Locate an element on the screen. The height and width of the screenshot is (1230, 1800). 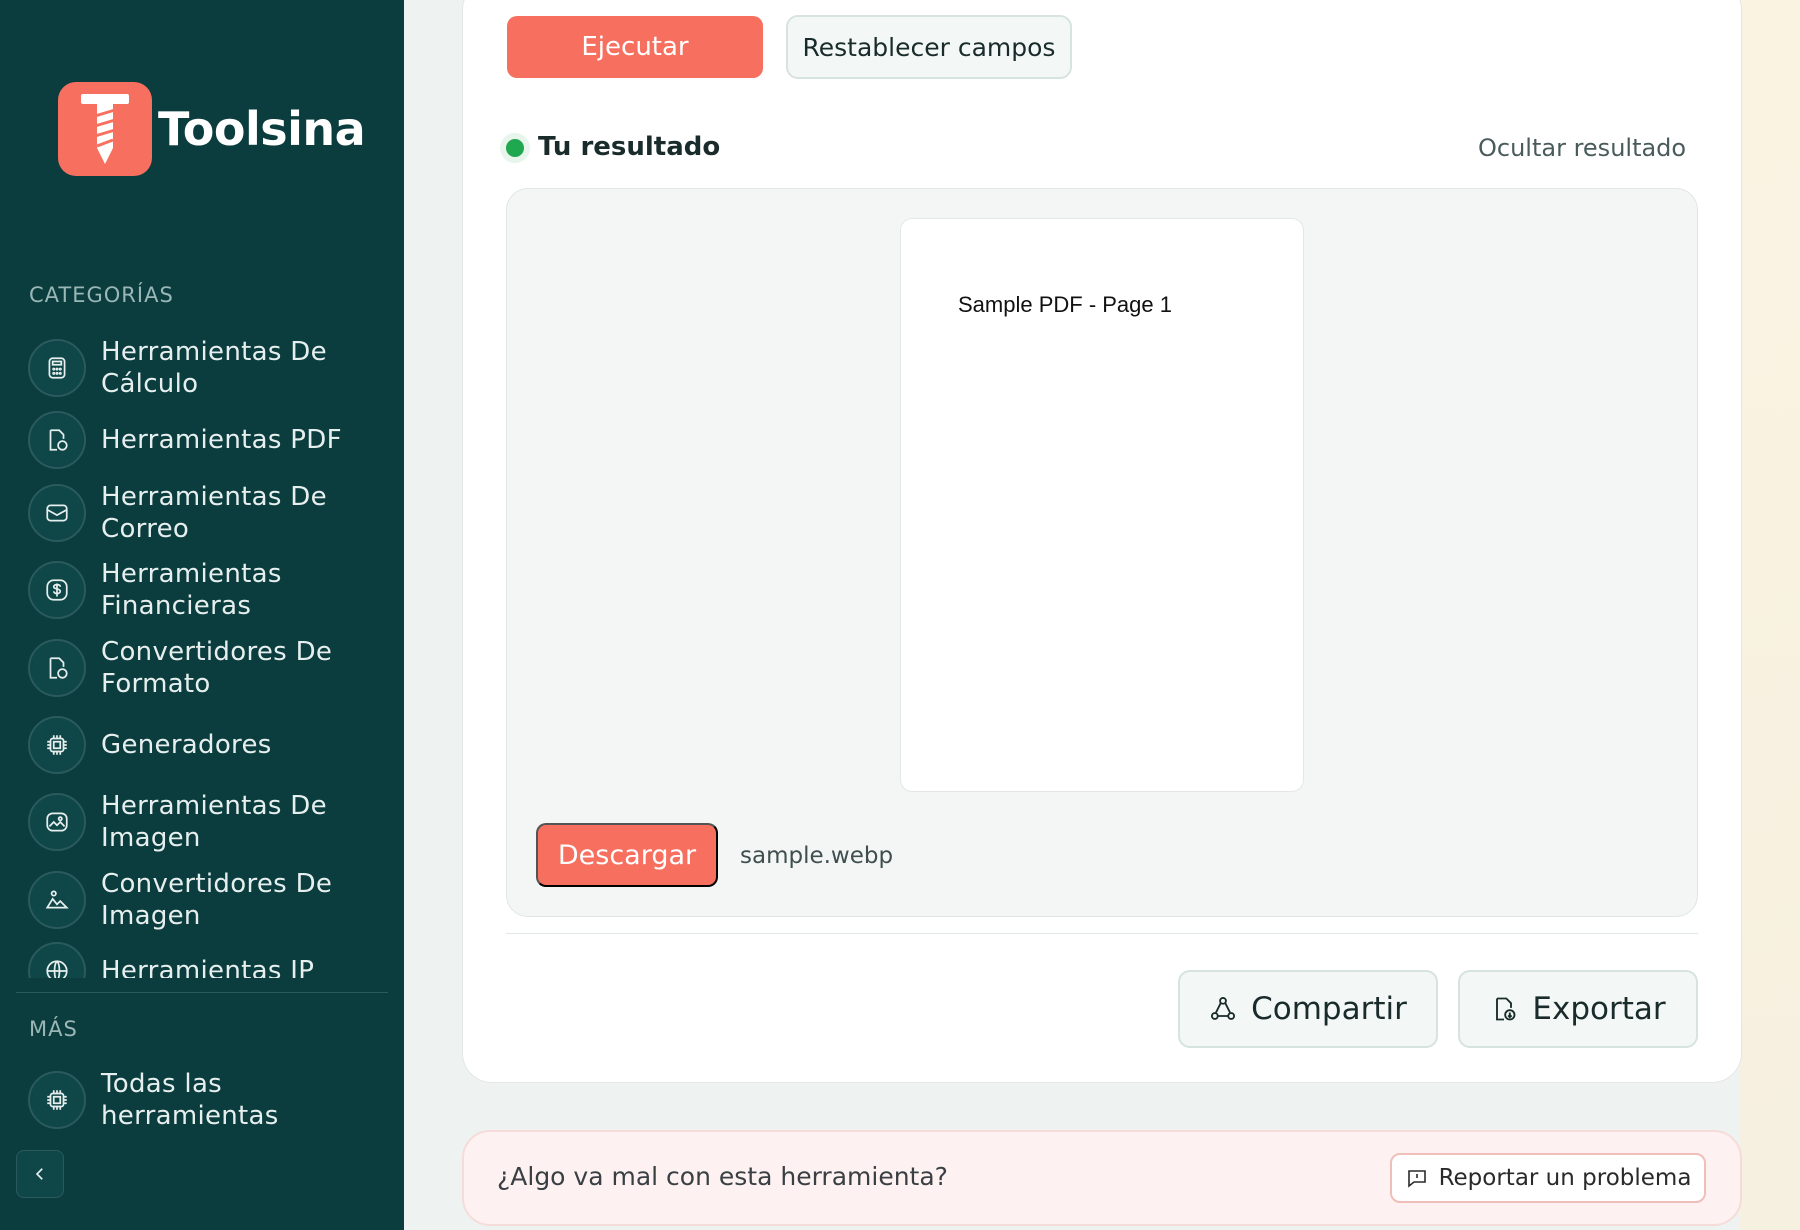
chevron-left-icon is located at coordinates (39, 1174).